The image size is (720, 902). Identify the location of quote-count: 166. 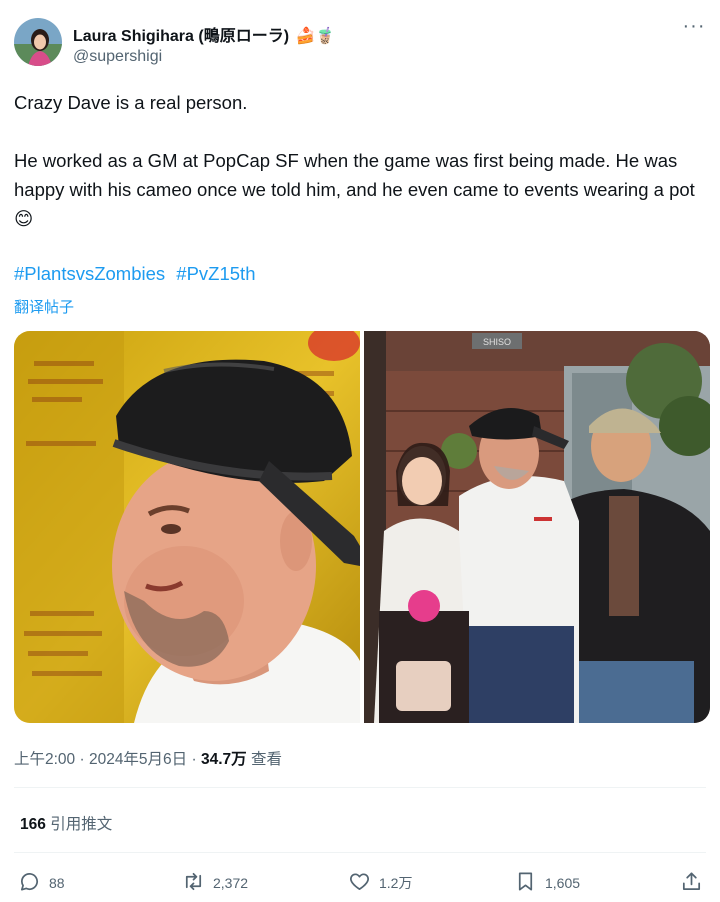
(33, 824).